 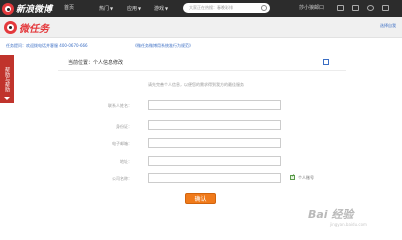 I want to click on user-name: 莎小狼邮口, so click(x=311, y=8).